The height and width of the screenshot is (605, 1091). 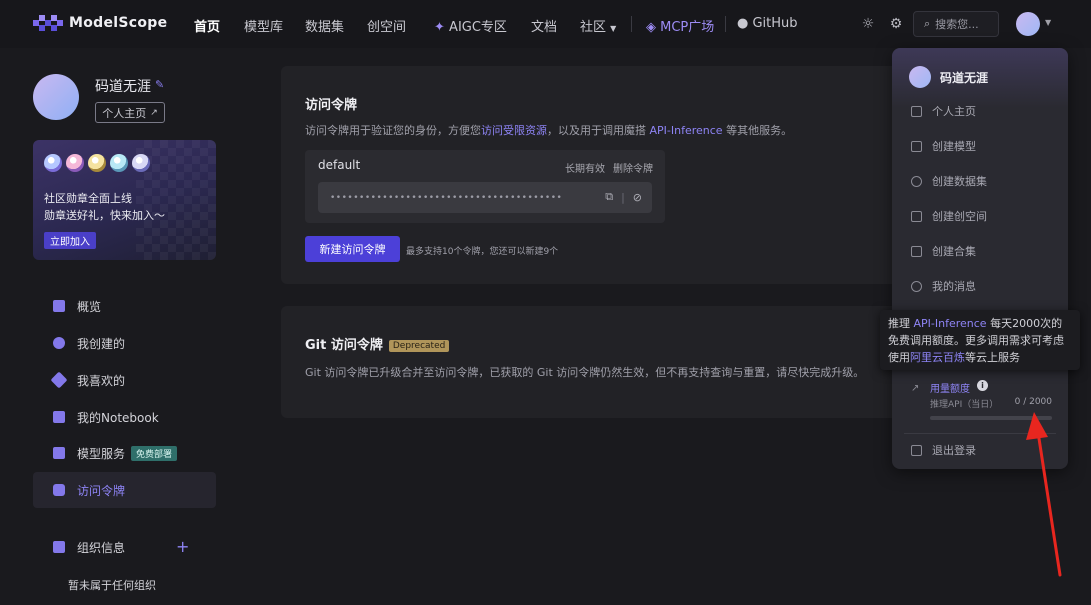 I want to click on profile-name: 码道无涯, so click(x=123, y=87).